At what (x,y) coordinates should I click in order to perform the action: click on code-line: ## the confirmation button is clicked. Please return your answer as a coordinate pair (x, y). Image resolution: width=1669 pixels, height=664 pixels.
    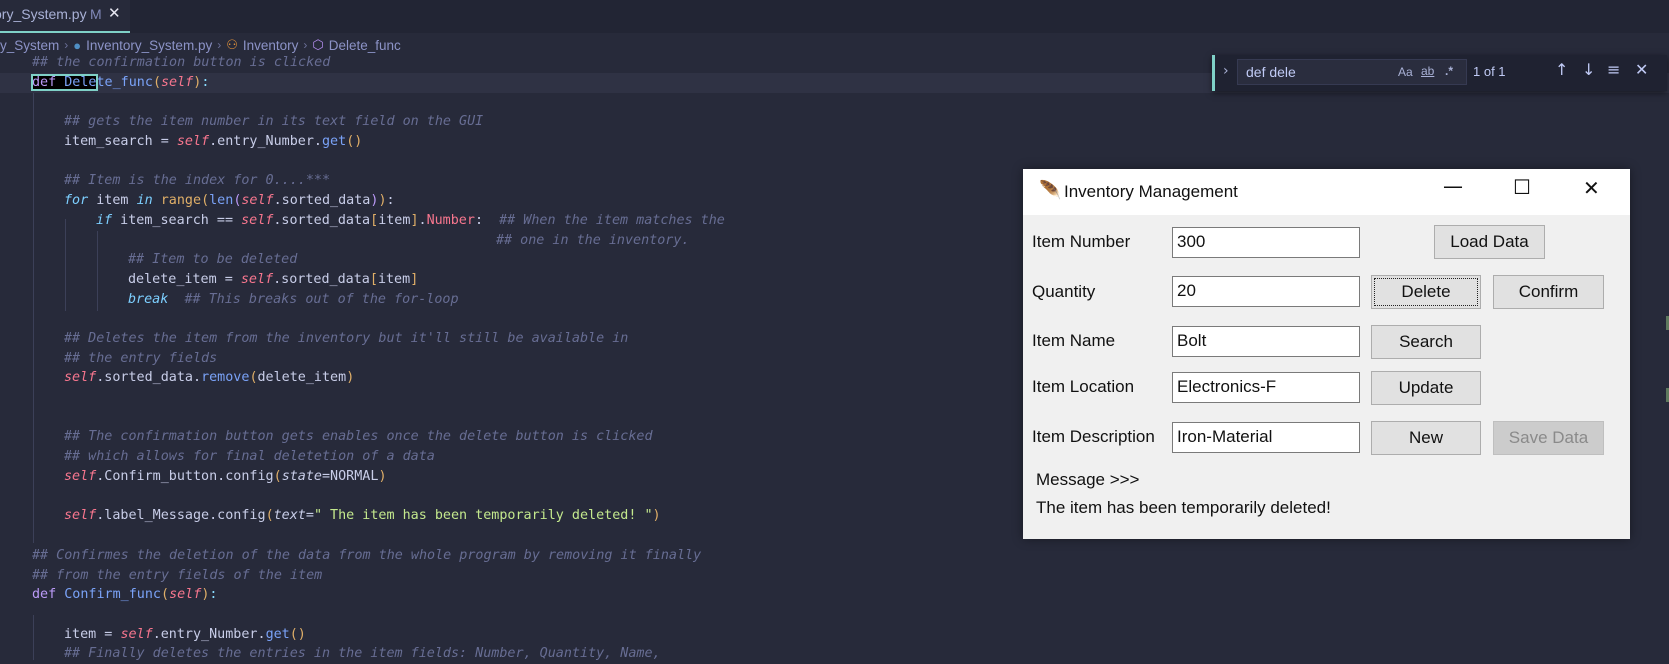
    Looking at the image, I should click on (181, 62).